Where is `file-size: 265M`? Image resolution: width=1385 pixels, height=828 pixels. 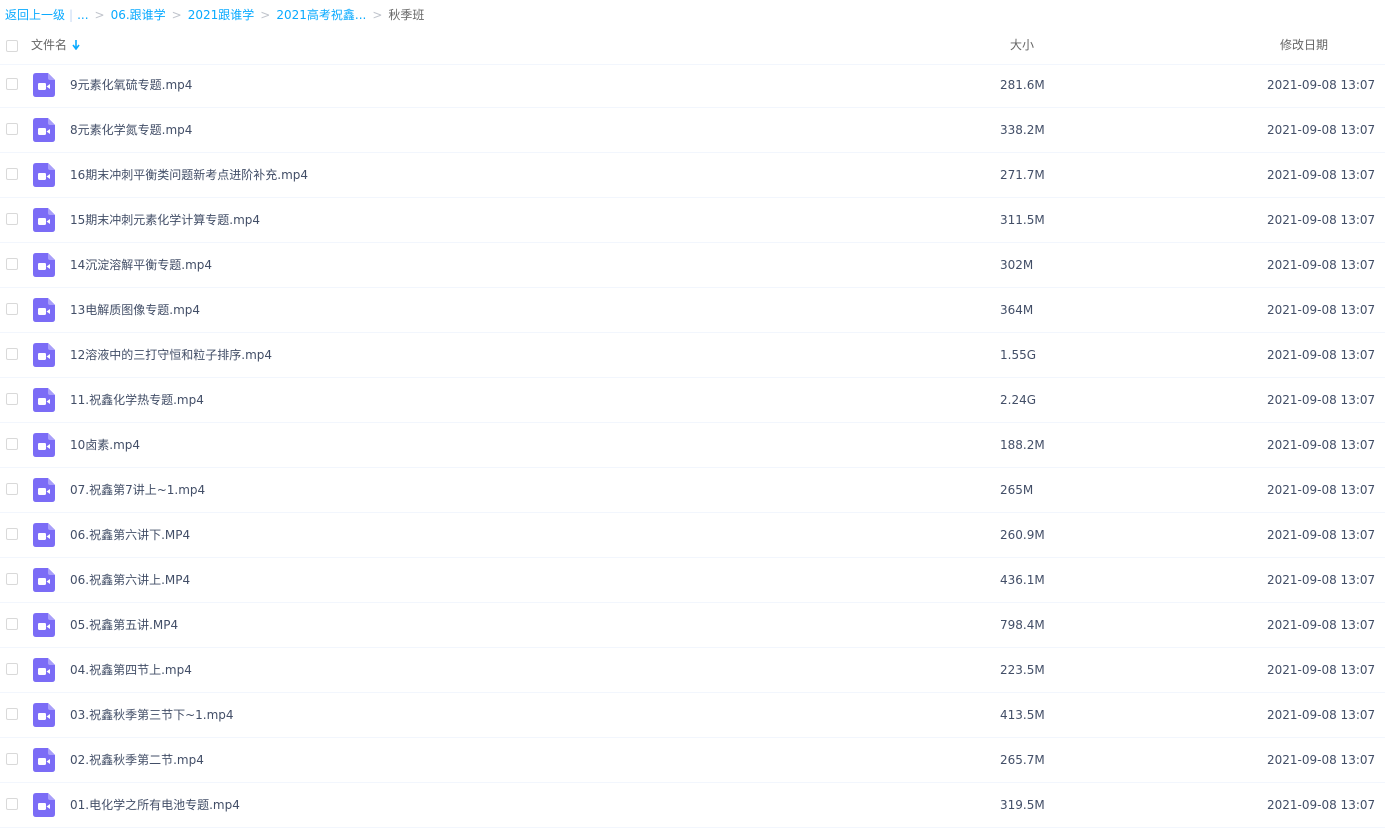 file-size: 265M is located at coordinates (1017, 490).